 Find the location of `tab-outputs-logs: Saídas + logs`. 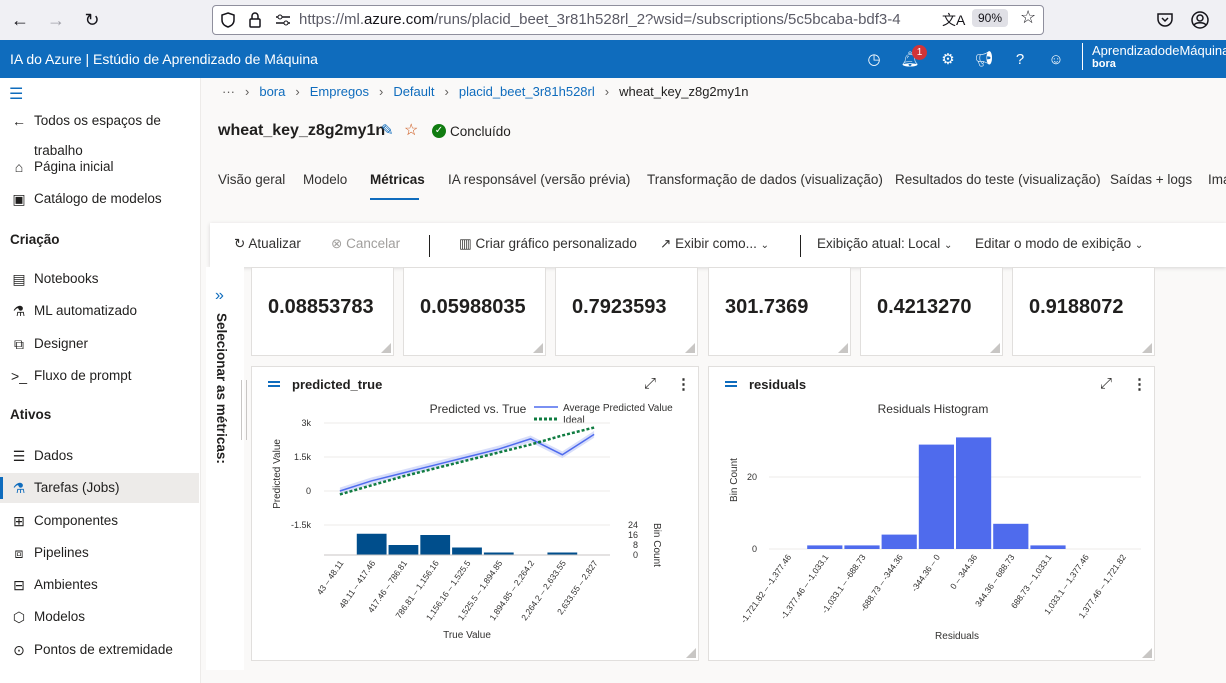

tab-outputs-logs: Saídas + logs is located at coordinates (1151, 179).